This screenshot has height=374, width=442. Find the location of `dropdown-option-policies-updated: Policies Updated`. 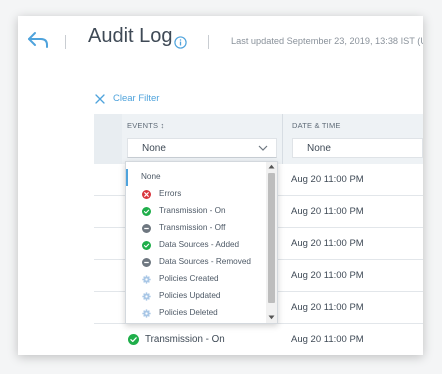

dropdown-option-policies-updated: Policies Updated is located at coordinates (195, 296).